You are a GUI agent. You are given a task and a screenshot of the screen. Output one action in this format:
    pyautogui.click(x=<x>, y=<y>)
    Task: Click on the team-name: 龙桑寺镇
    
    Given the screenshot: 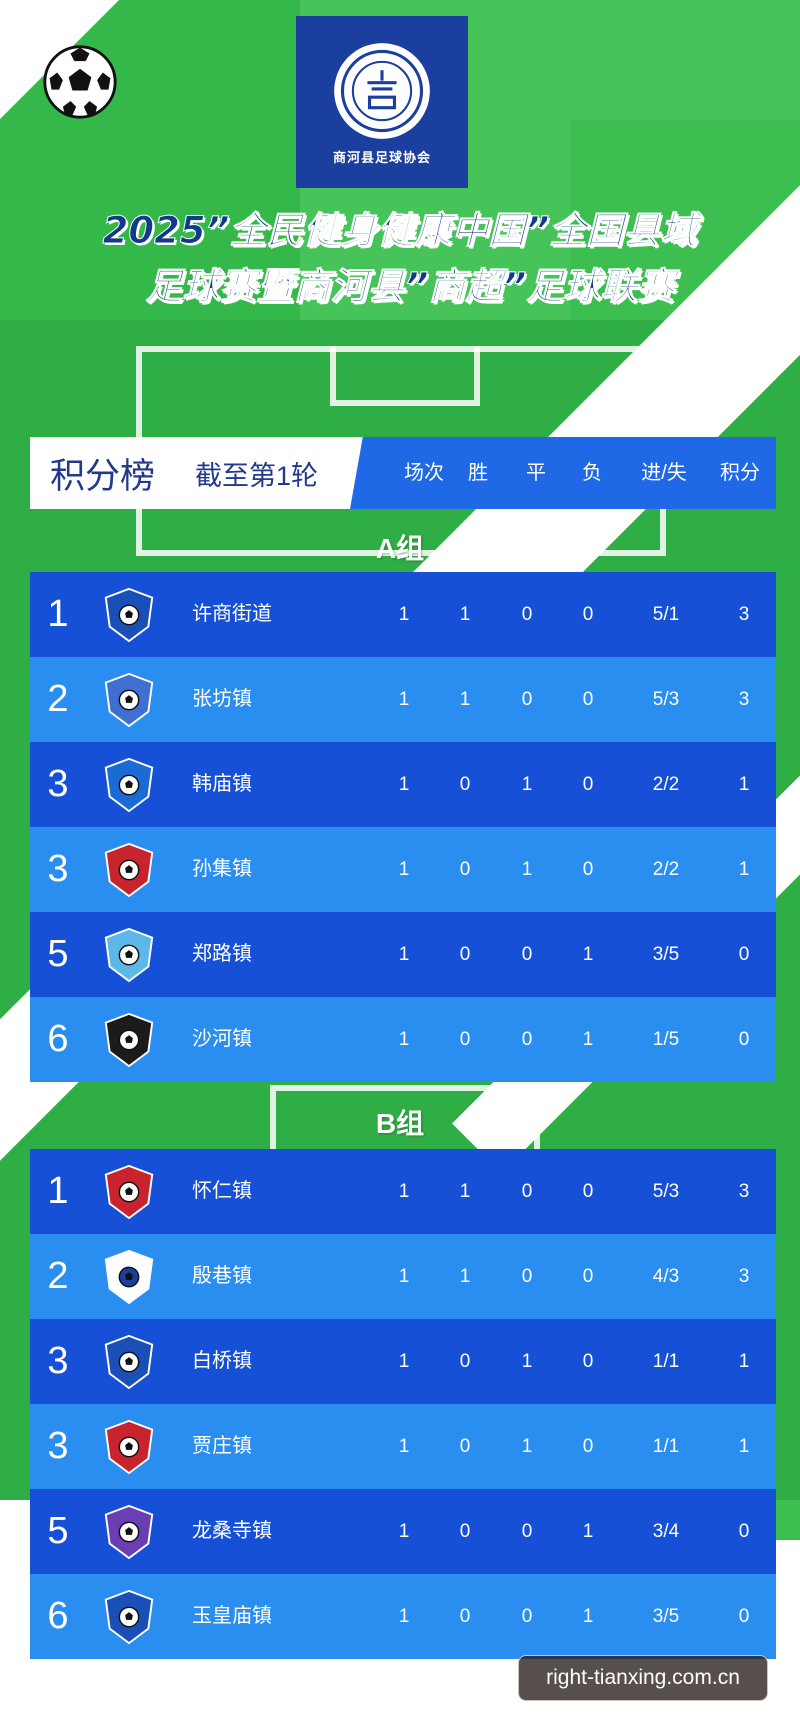 What is the action you would take?
    pyautogui.click(x=232, y=1531)
    